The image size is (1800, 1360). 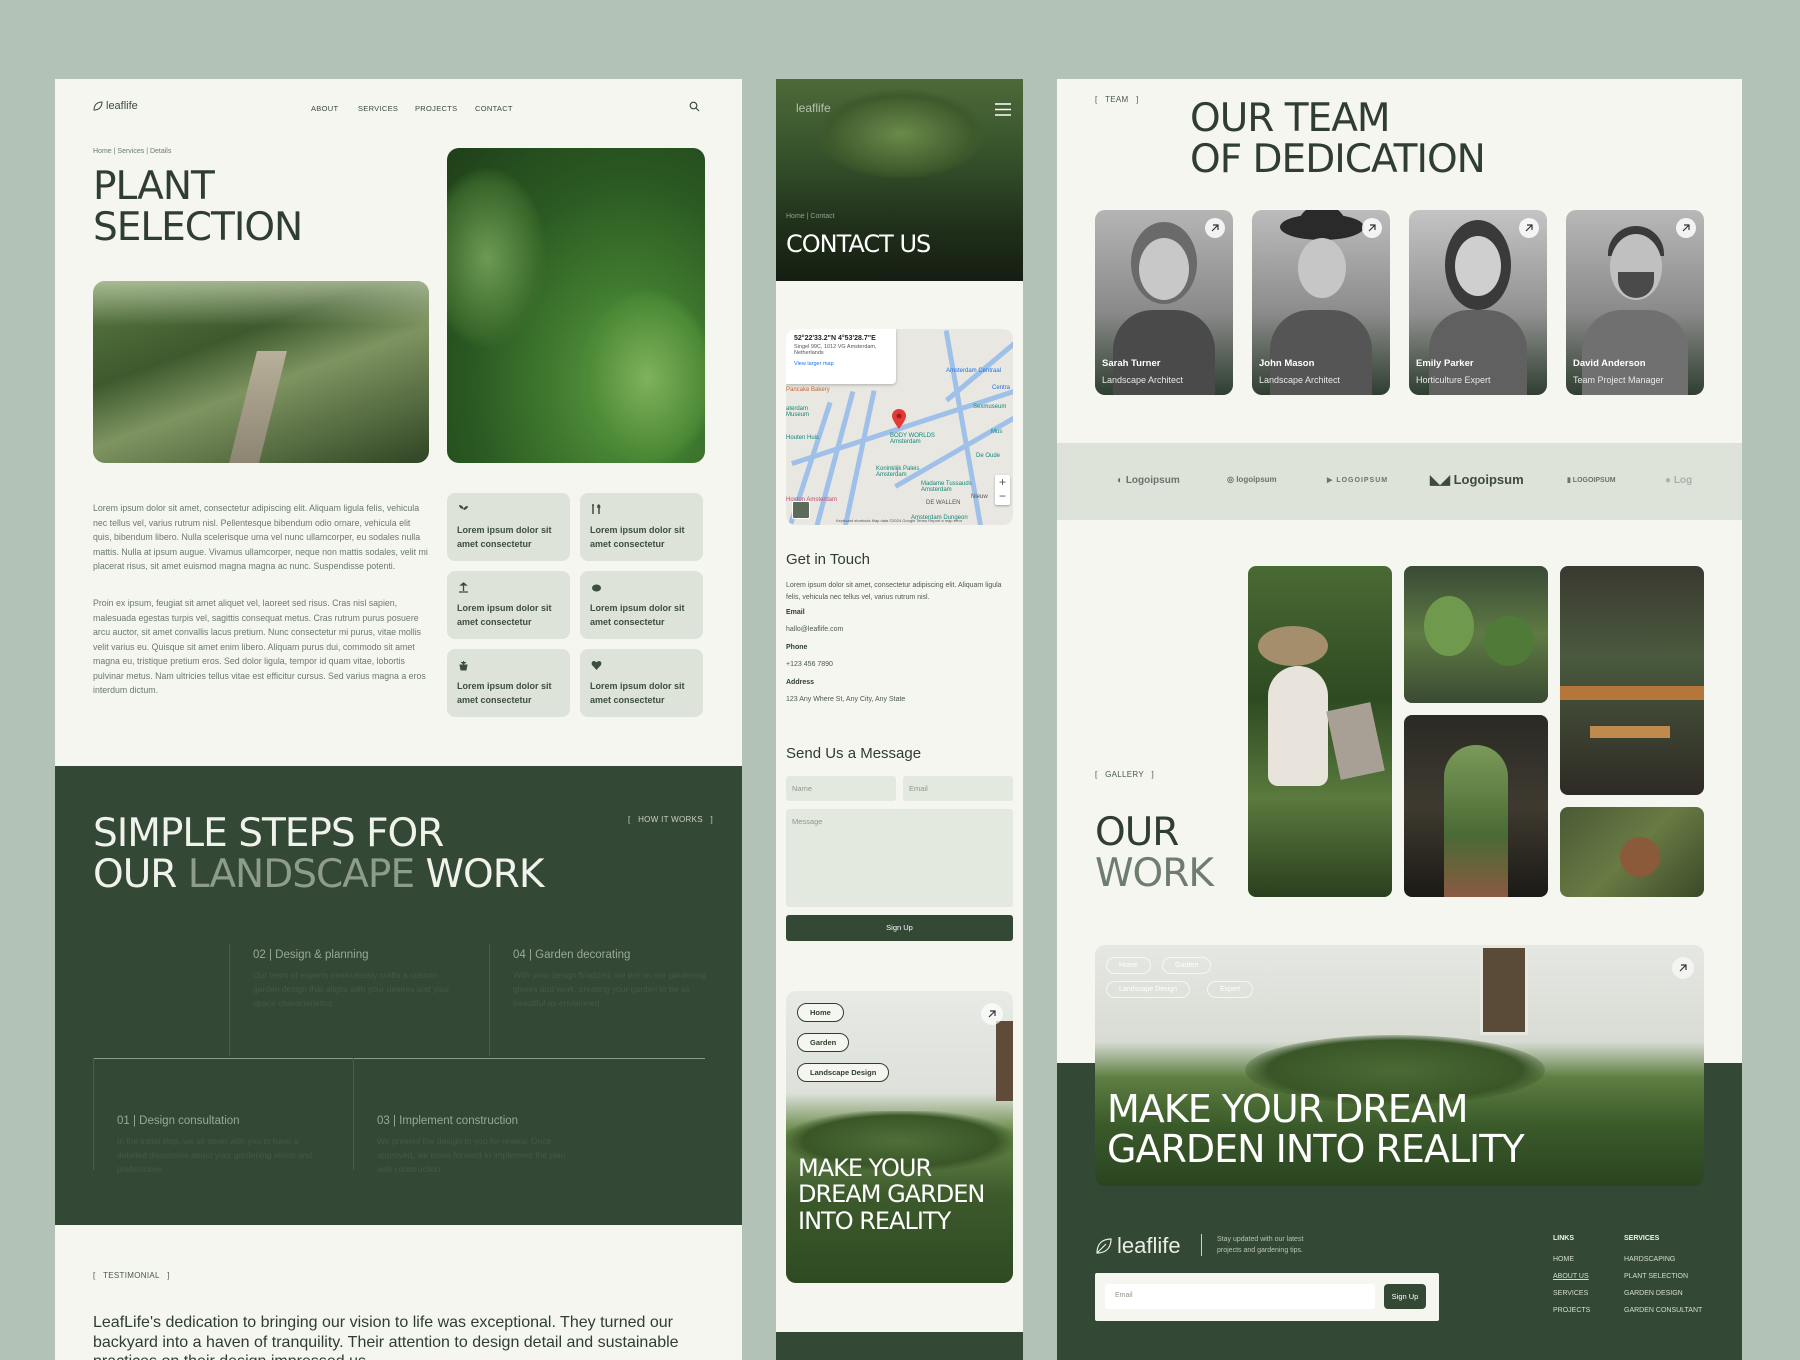 What do you see at coordinates (899, 858) in the screenshot?
I see `message-textarea: Message` at bounding box center [899, 858].